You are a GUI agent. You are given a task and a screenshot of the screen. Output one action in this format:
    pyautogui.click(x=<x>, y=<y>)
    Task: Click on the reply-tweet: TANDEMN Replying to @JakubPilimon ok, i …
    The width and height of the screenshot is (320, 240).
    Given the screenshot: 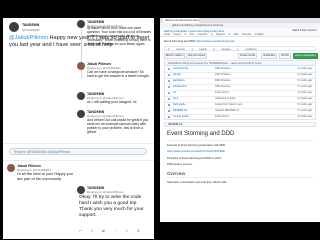 What is the action you would take?
    pyautogui.click(x=115, y=98)
    